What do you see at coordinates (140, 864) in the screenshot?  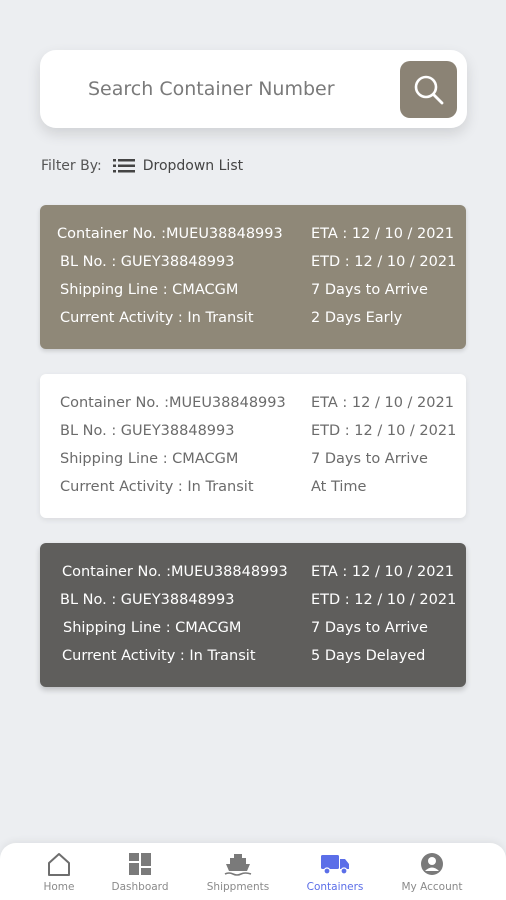 I see `dashboard-icon` at bounding box center [140, 864].